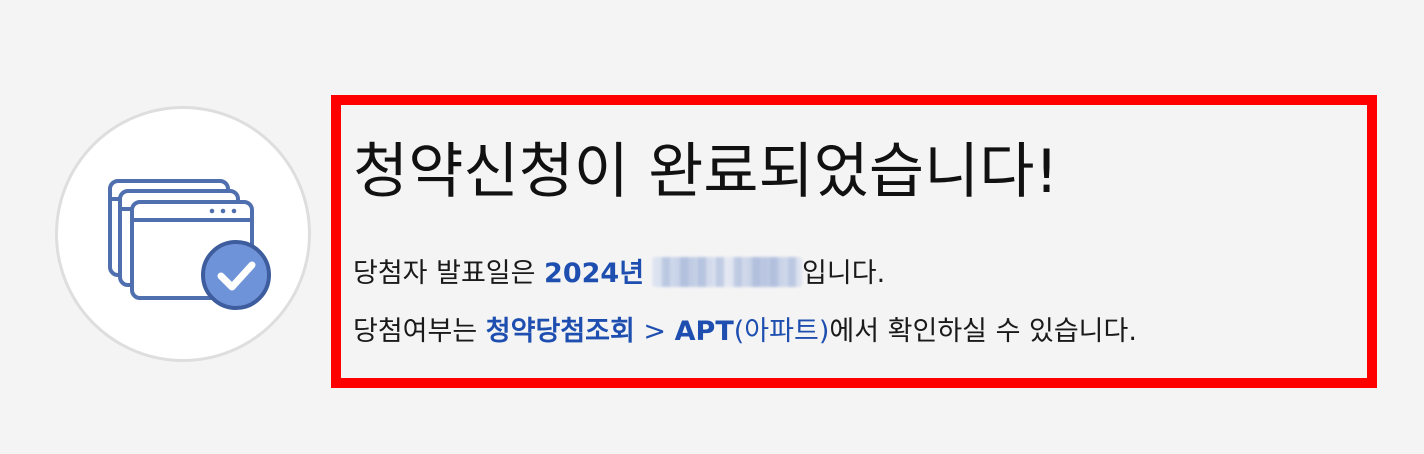 The image size is (1424, 454). What do you see at coordinates (844, 273) in the screenshot?
I see `announcement-suffix: 입니다.` at bounding box center [844, 273].